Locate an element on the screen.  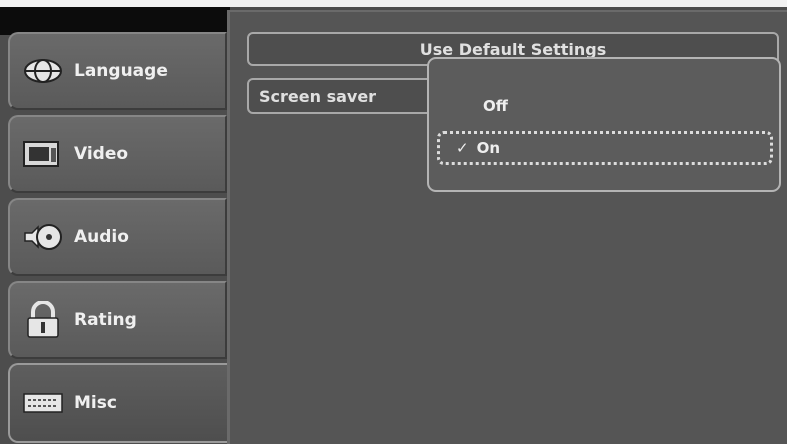
sidebar-item-label: Audio is located at coordinates (101, 237).